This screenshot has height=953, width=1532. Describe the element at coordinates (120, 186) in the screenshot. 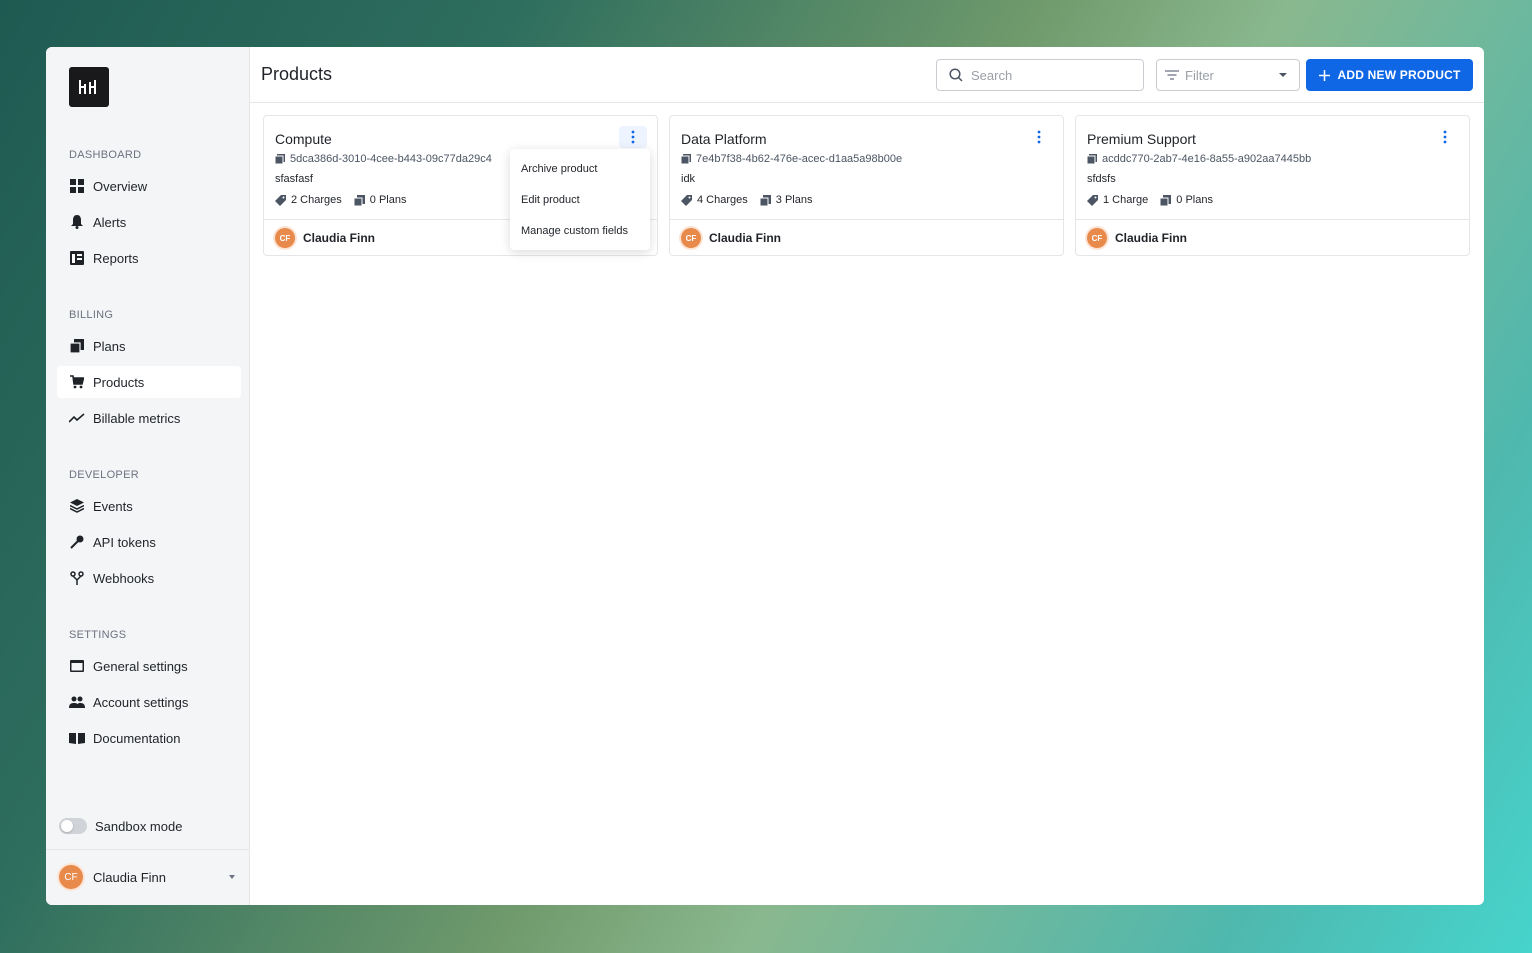

I see `sidebar-item-label: Overview` at that location.